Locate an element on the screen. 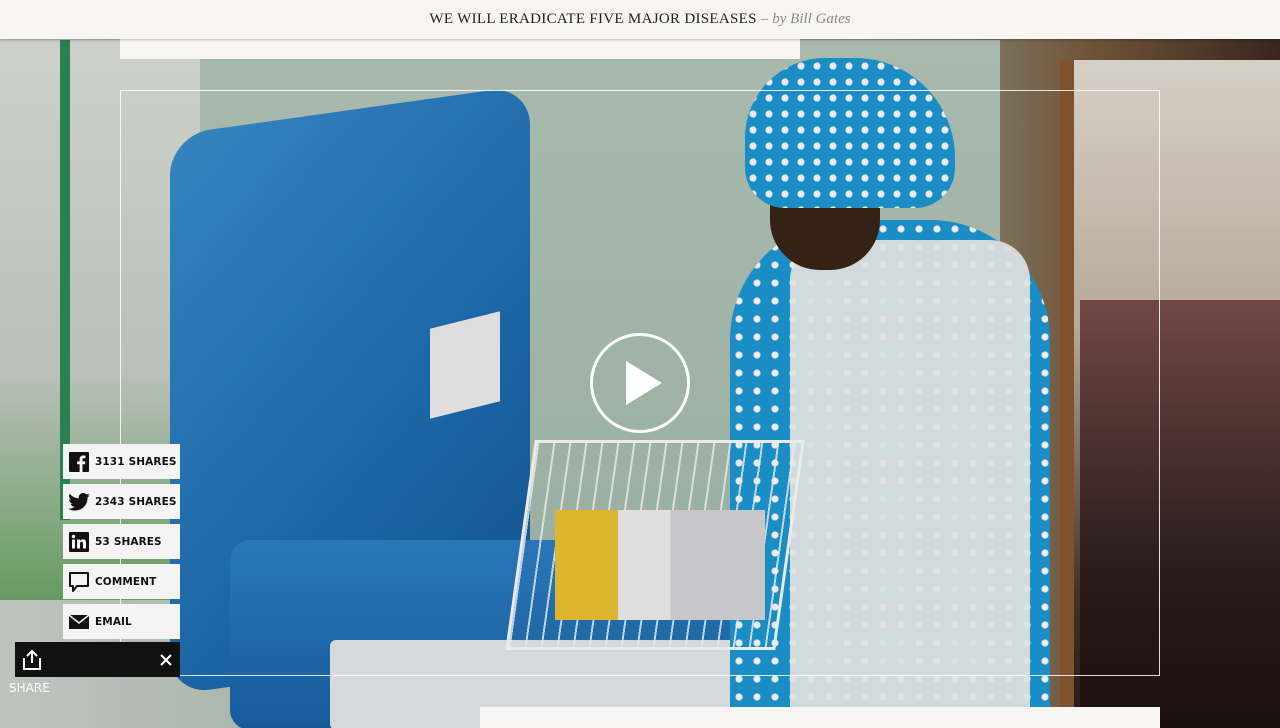  comment-icon is located at coordinates (79, 581).